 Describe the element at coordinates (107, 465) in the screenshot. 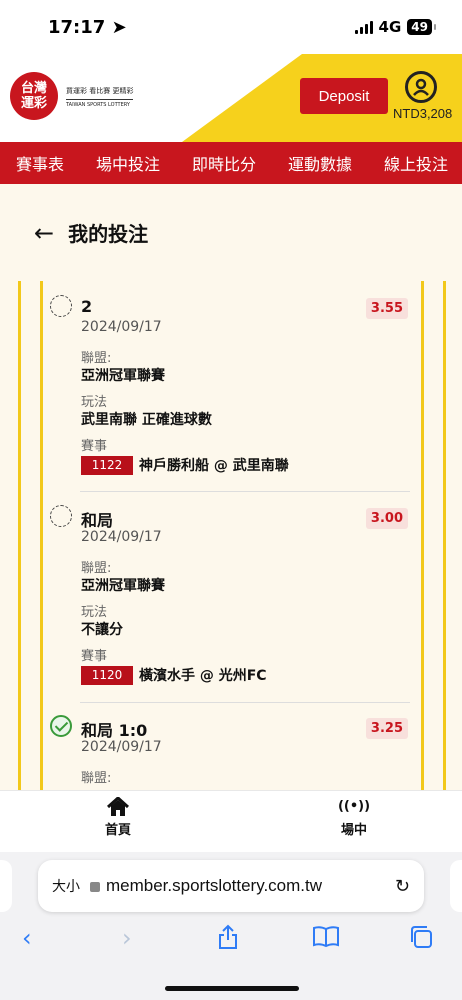

I see `match-code: 1122` at that location.